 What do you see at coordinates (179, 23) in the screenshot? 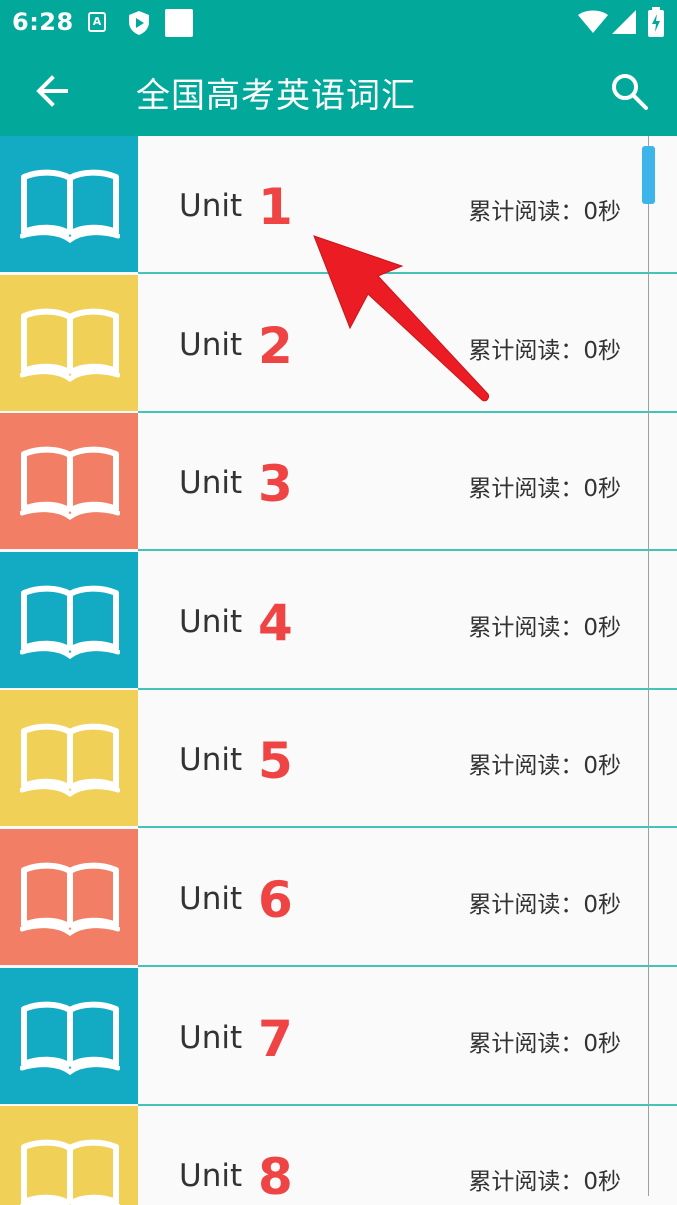
I see `square-notification-icon` at bounding box center [179, 23].